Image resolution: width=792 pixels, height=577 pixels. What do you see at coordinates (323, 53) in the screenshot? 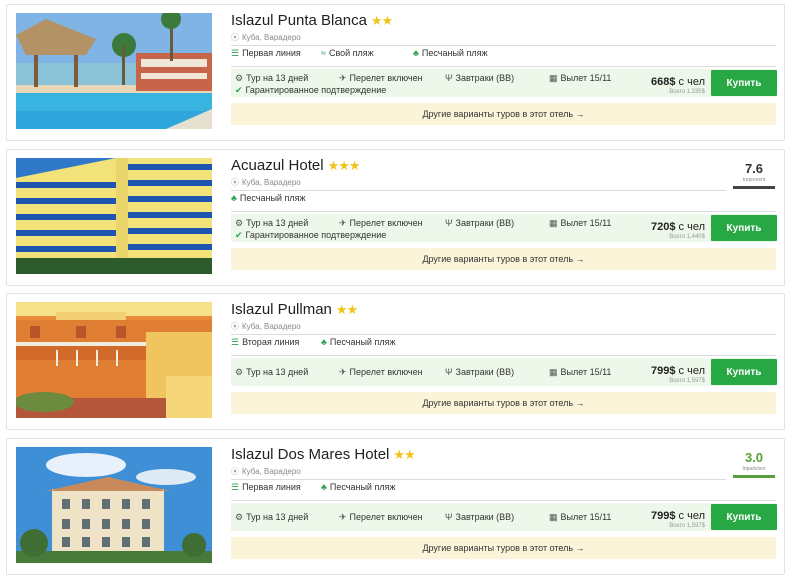
I see `swimmer-icon: ≈` at bounding box center [323, 53].